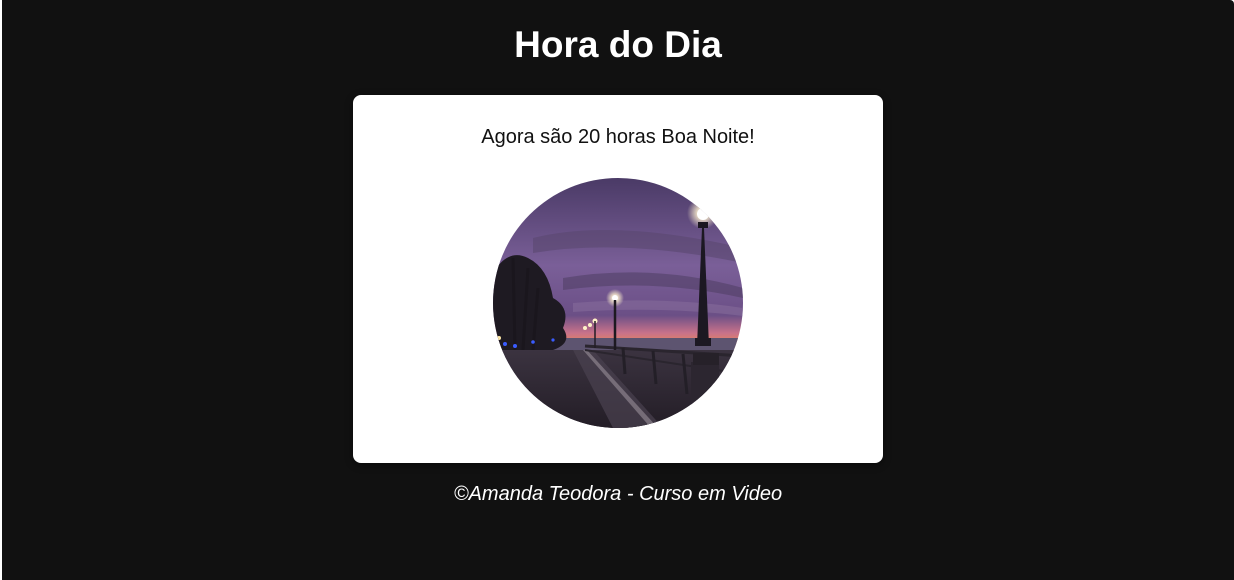 The width and height of the screenshot is (1234, 580). Describe the element at coordinates (618, 44) in the screenshot. I see `page-title: Hora do Dia` at that location.